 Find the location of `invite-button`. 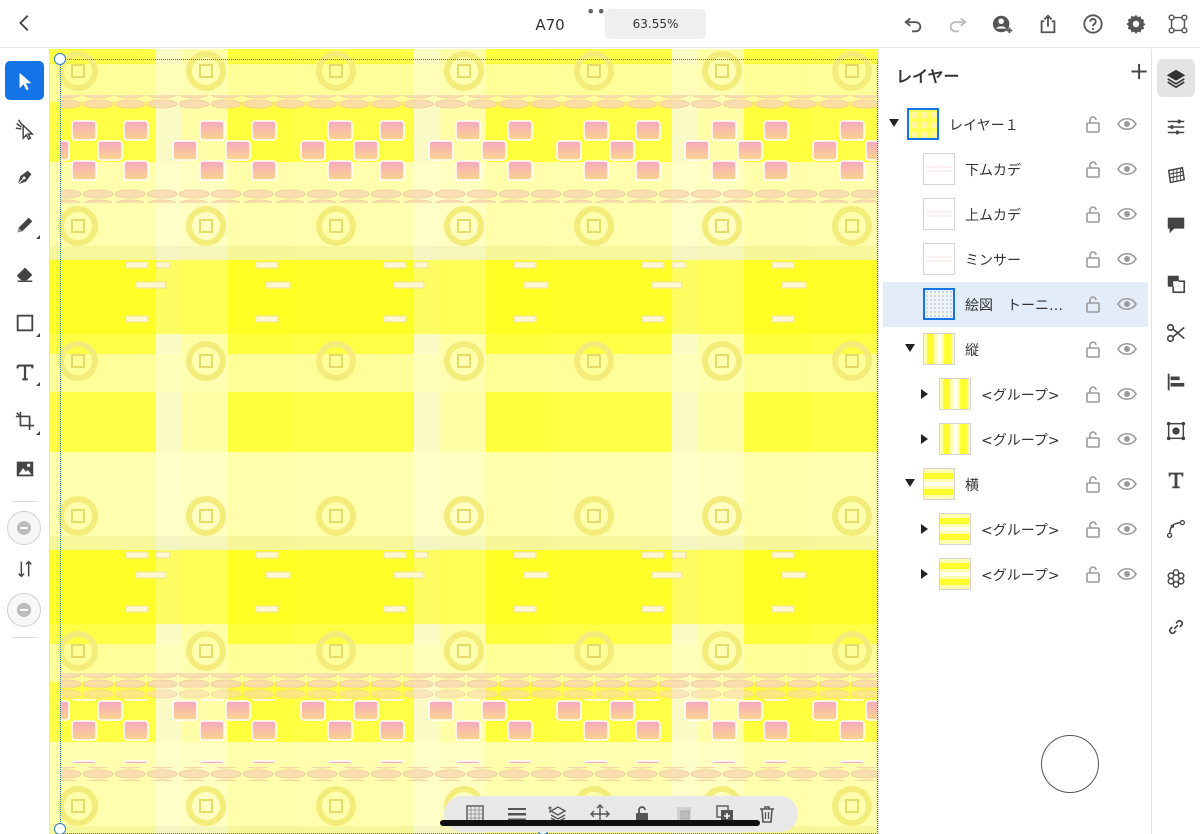

invite-button is located at coordinates (1003, 24).